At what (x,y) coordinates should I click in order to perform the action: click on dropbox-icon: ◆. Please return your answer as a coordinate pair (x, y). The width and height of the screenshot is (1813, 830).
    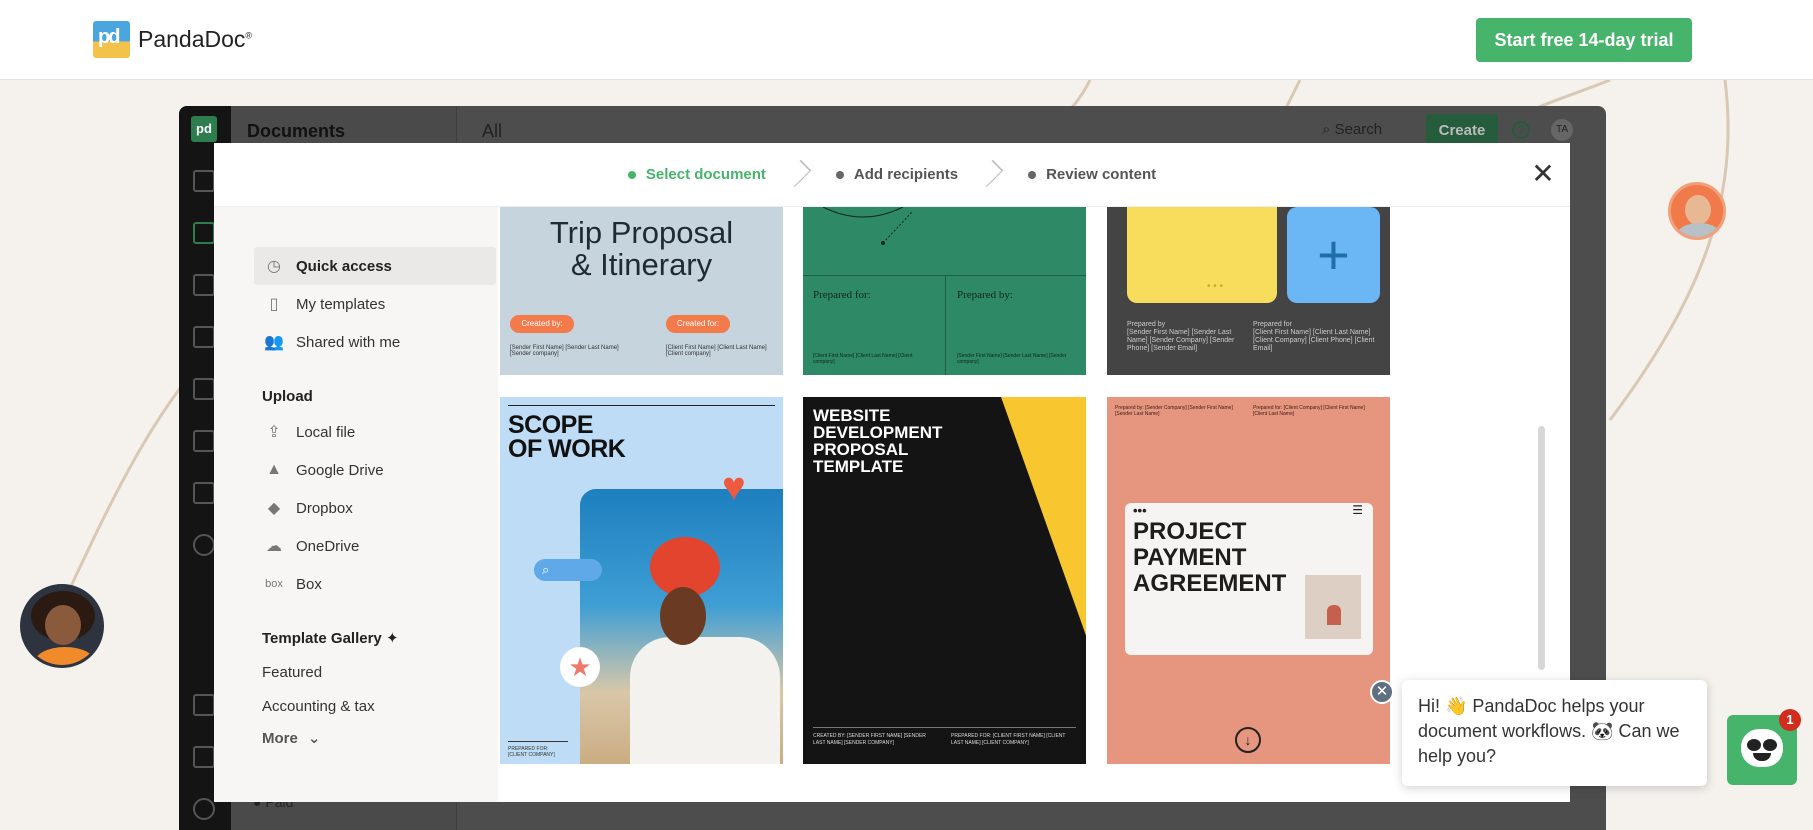
    Looking at the image, I should click on (274, 508).